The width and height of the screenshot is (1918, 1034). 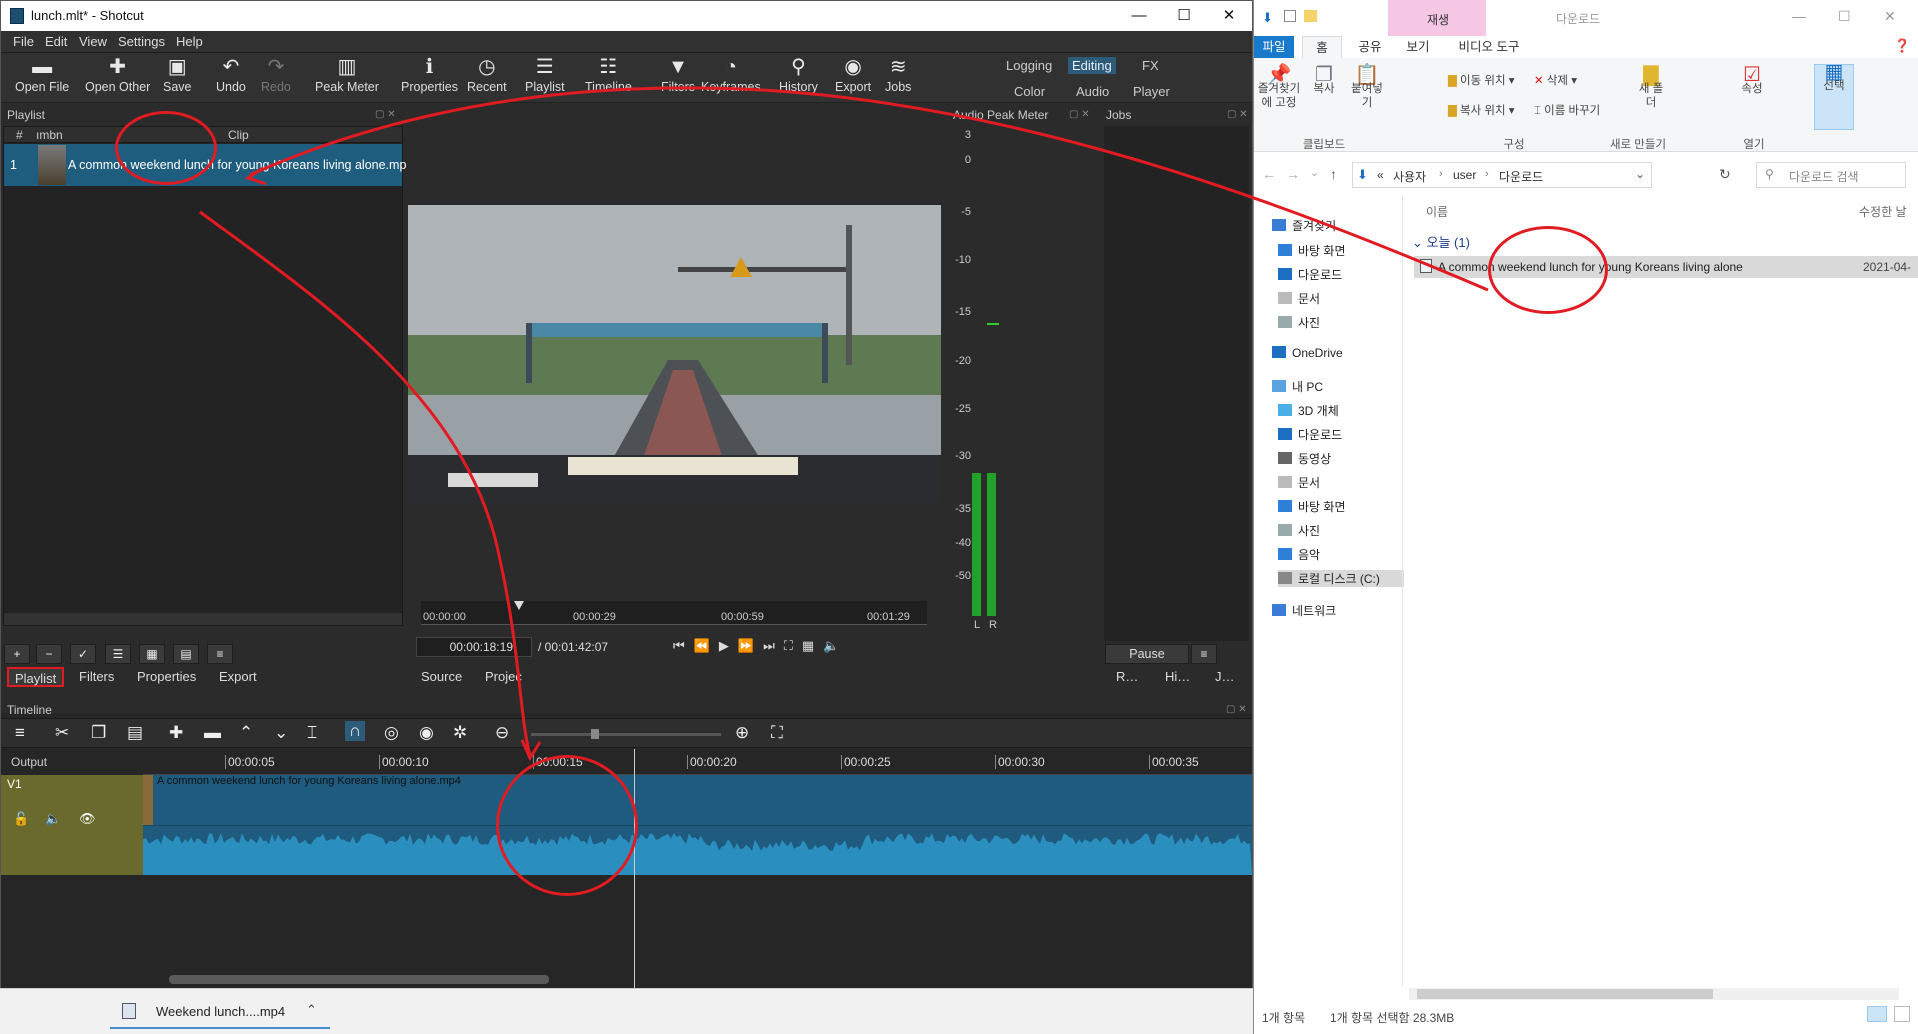 What do you see at coordinates (365, 483) in the screenshot?
I see `annotation-arrow-playlist-to-timeline` at bounding box center [365, 483].